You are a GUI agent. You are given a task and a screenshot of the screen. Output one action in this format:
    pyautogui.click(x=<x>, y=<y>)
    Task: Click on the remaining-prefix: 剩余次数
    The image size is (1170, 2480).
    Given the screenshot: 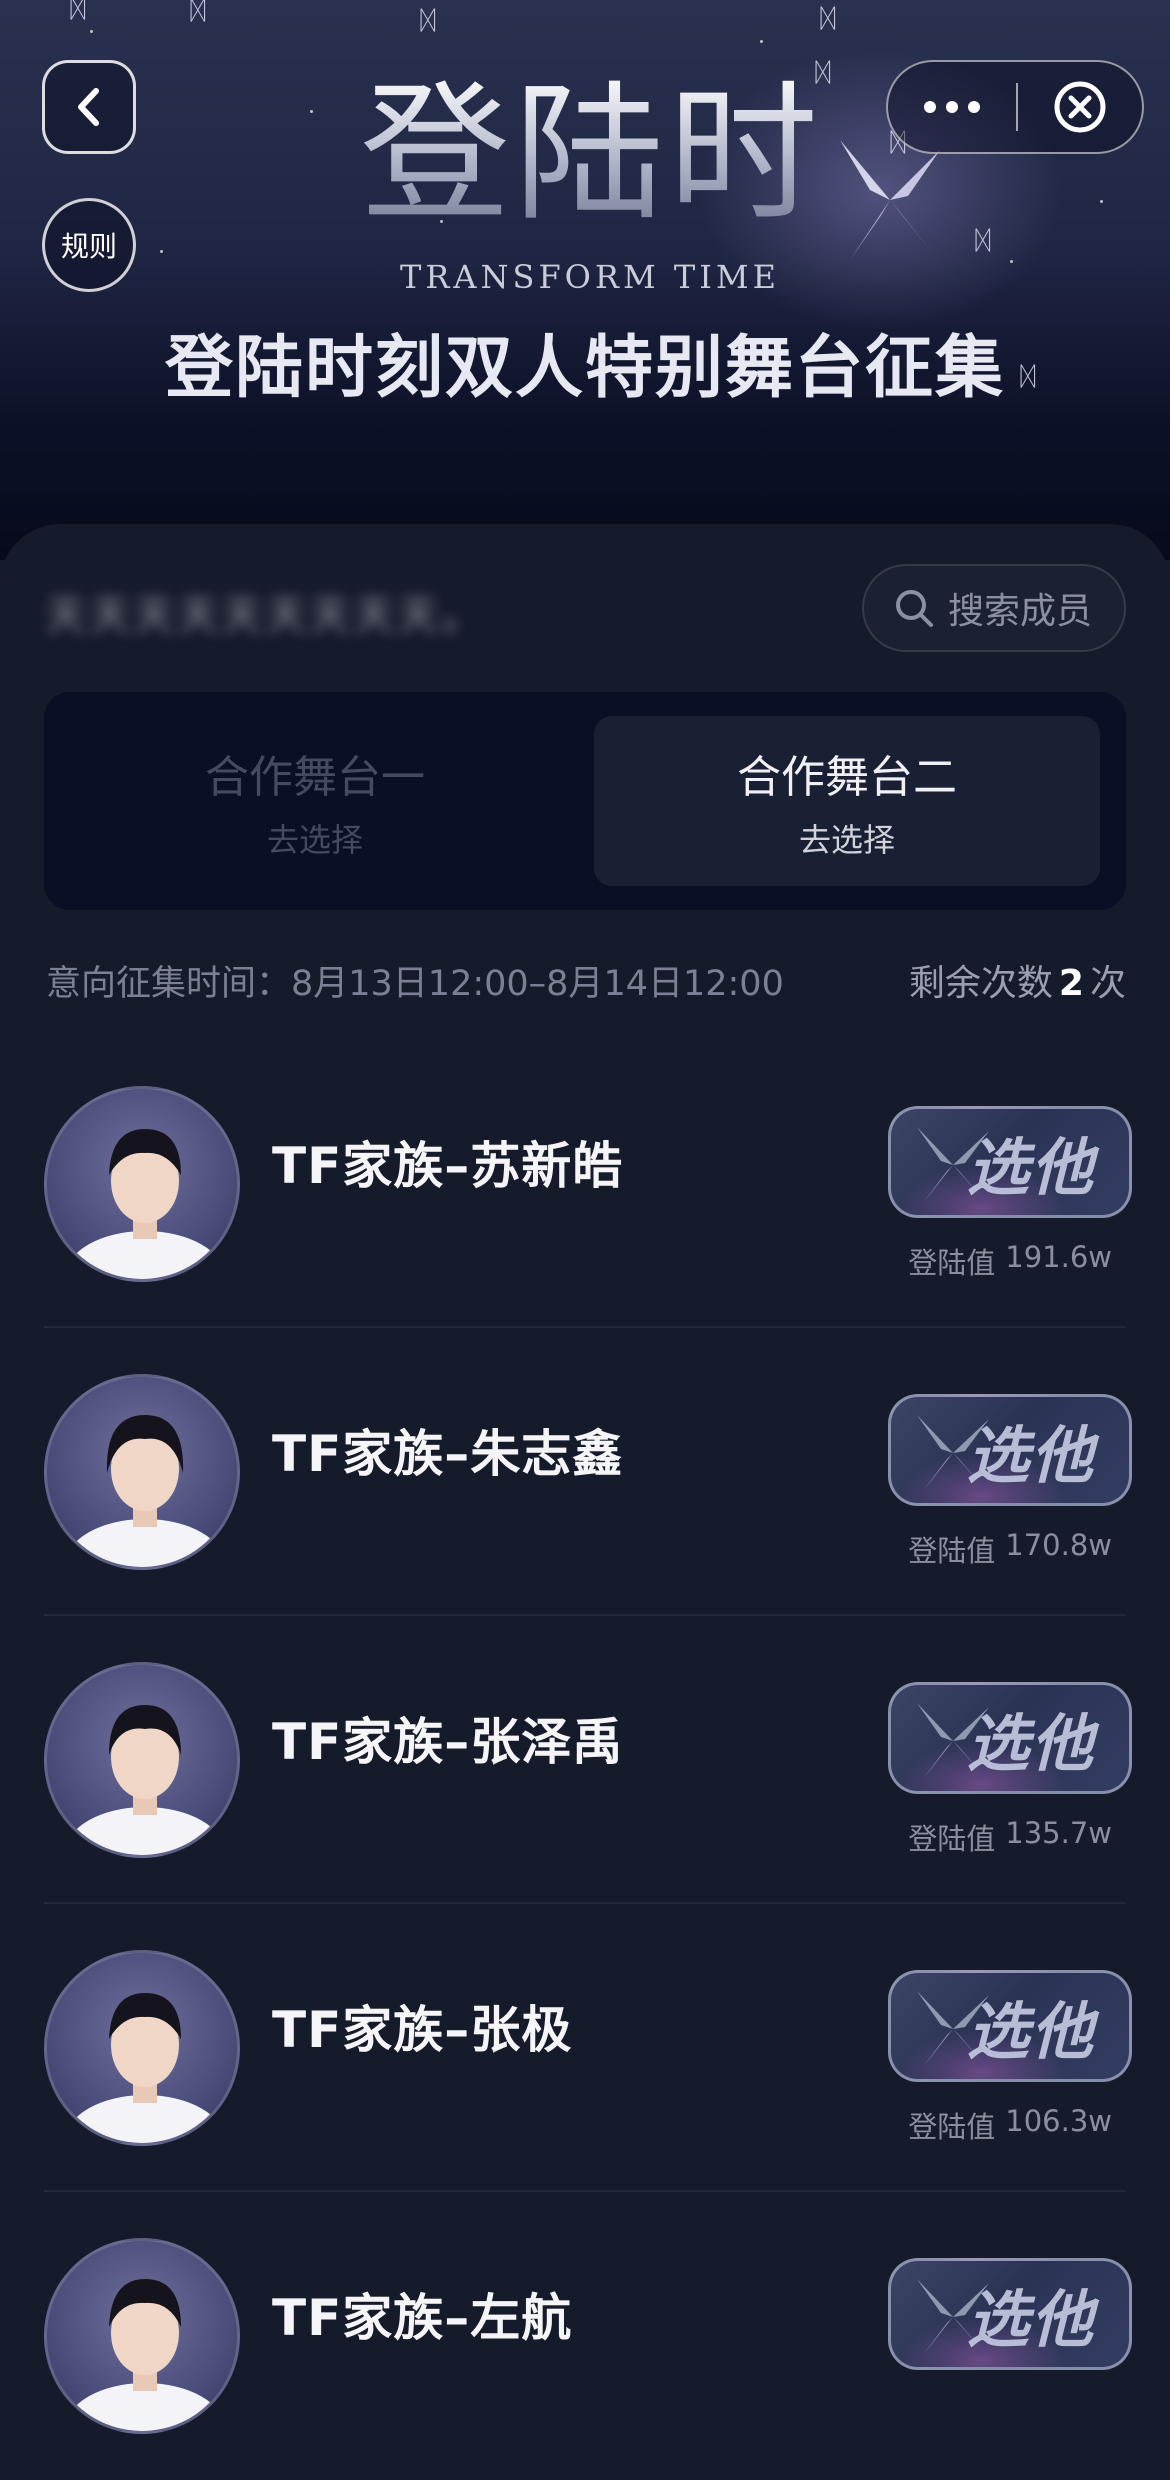 What is the action you would take?
    pyautogui.click(x=980, y=983)
    